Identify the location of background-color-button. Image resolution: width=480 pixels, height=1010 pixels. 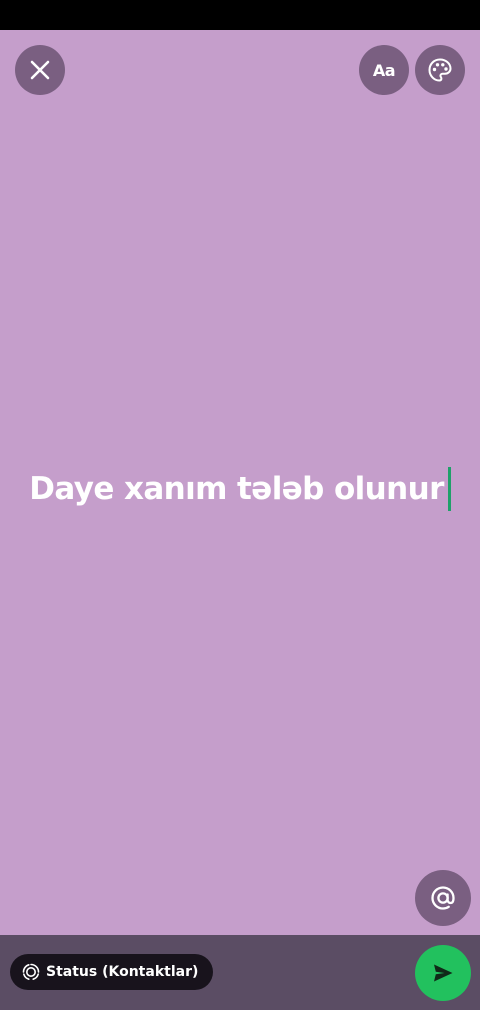
(440, 70).